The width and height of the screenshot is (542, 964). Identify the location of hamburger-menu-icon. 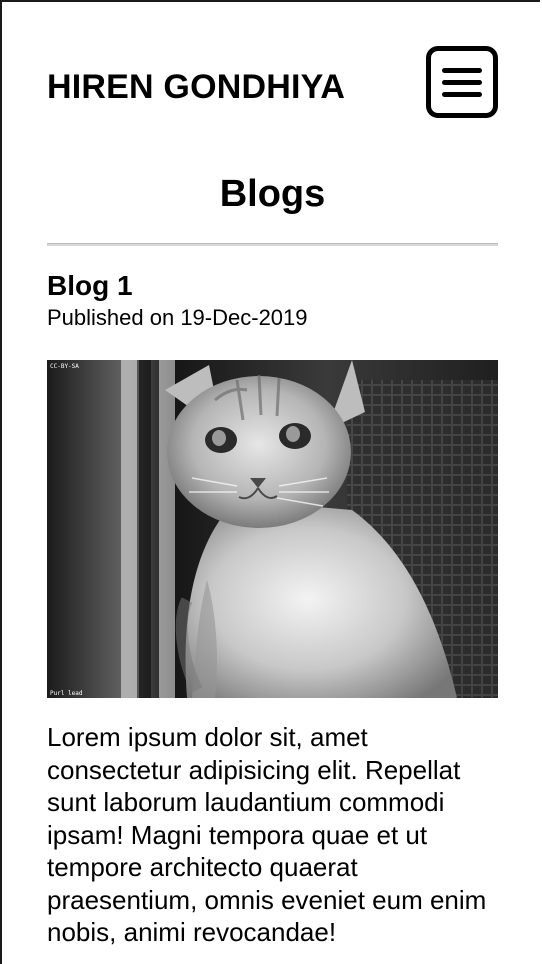
(462, 82).